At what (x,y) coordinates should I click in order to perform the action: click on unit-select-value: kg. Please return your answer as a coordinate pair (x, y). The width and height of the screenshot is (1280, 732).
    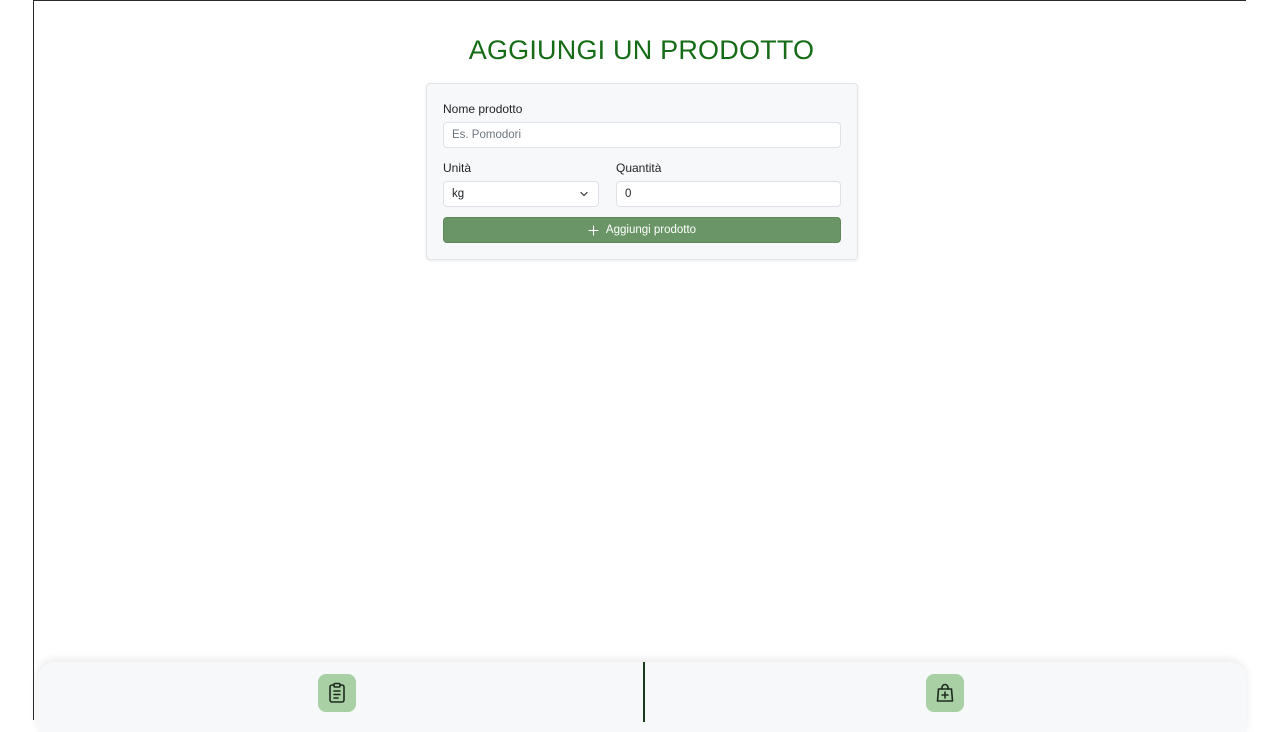
    Looking at the image, I should click on (458, 194).